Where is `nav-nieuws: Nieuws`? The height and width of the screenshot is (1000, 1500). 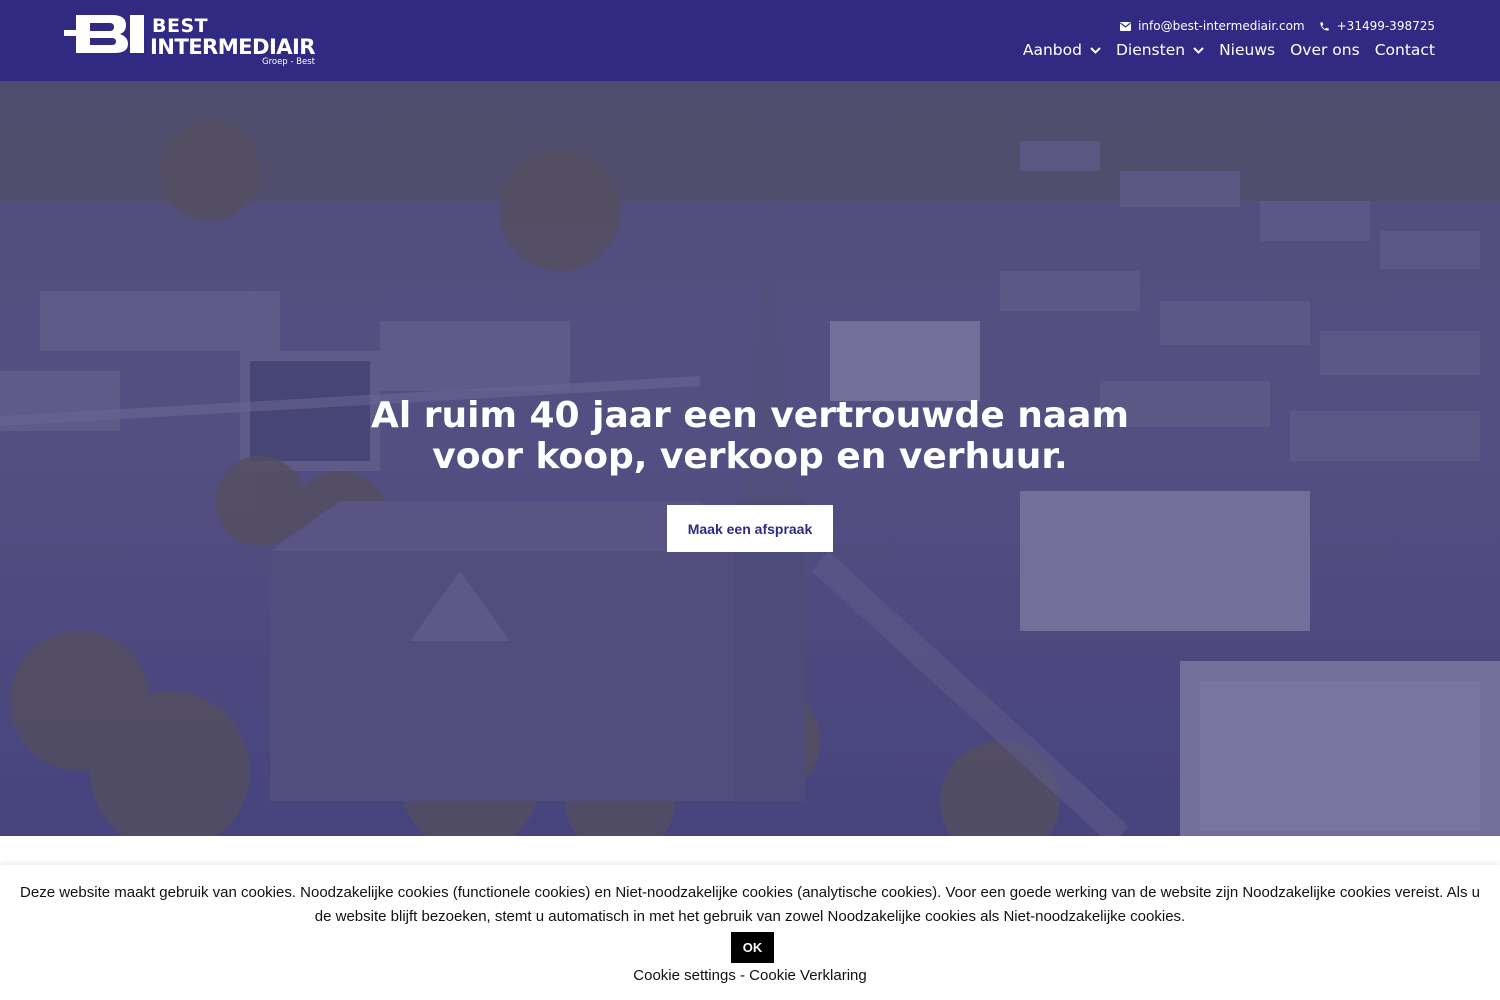 nav-nieuws: Nieuws is located at coordinates (1247, 50).